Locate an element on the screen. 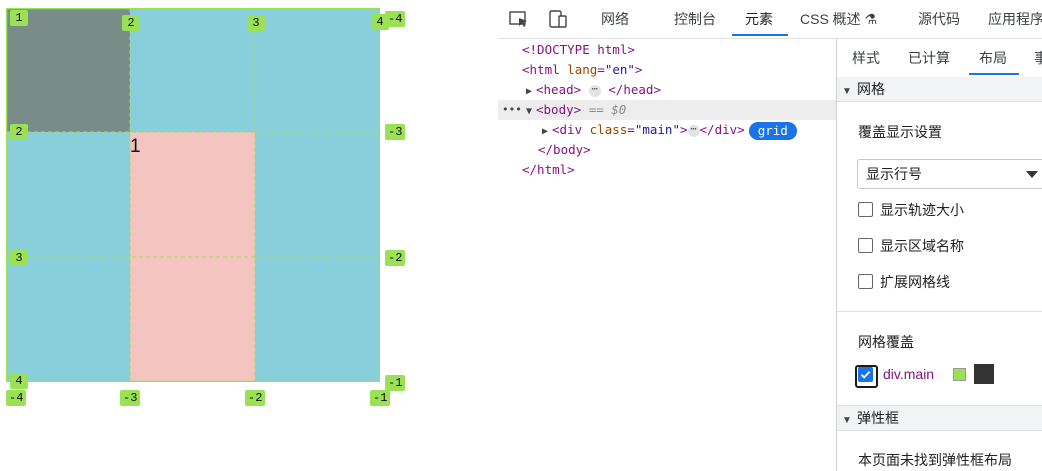  flexbox-section-header: ▼ 弹性框 is located at coordinates (939, 418).